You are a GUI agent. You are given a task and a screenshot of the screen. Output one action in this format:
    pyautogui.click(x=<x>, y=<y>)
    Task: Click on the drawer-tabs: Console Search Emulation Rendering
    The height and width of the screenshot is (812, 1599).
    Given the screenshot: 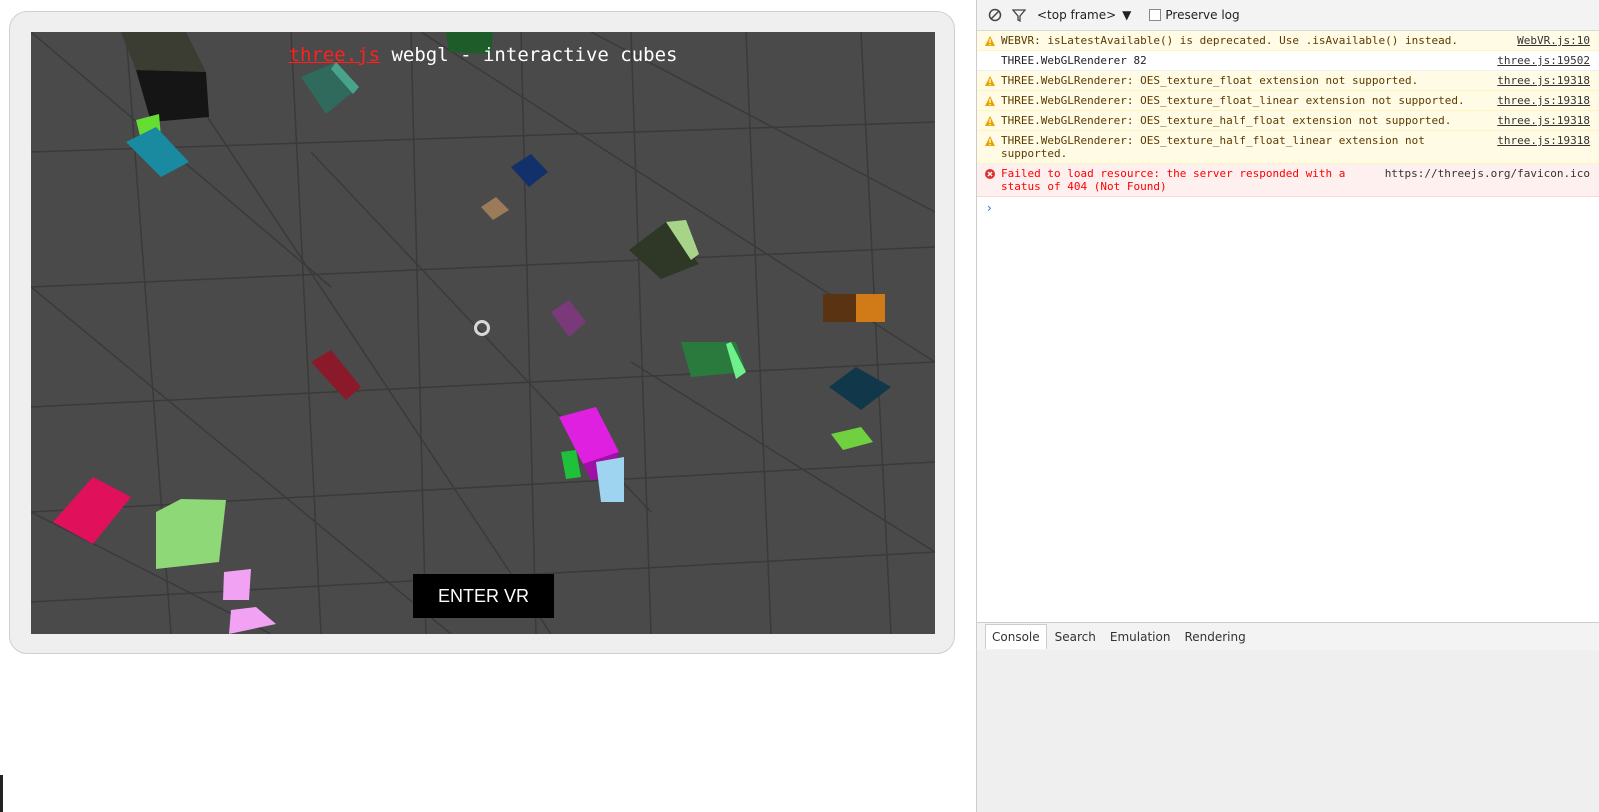 What is the action you would take?
    pyautogui.click(x=1288, y=636)
    